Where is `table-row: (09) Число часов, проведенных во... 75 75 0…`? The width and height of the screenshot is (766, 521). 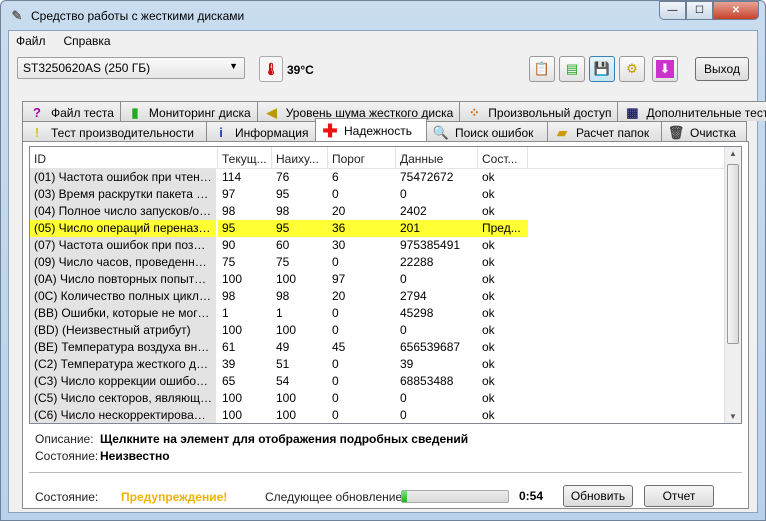 table-row: (09) Число часов, проведенных во... 75 75 0… is located at coordinates (385, 262).